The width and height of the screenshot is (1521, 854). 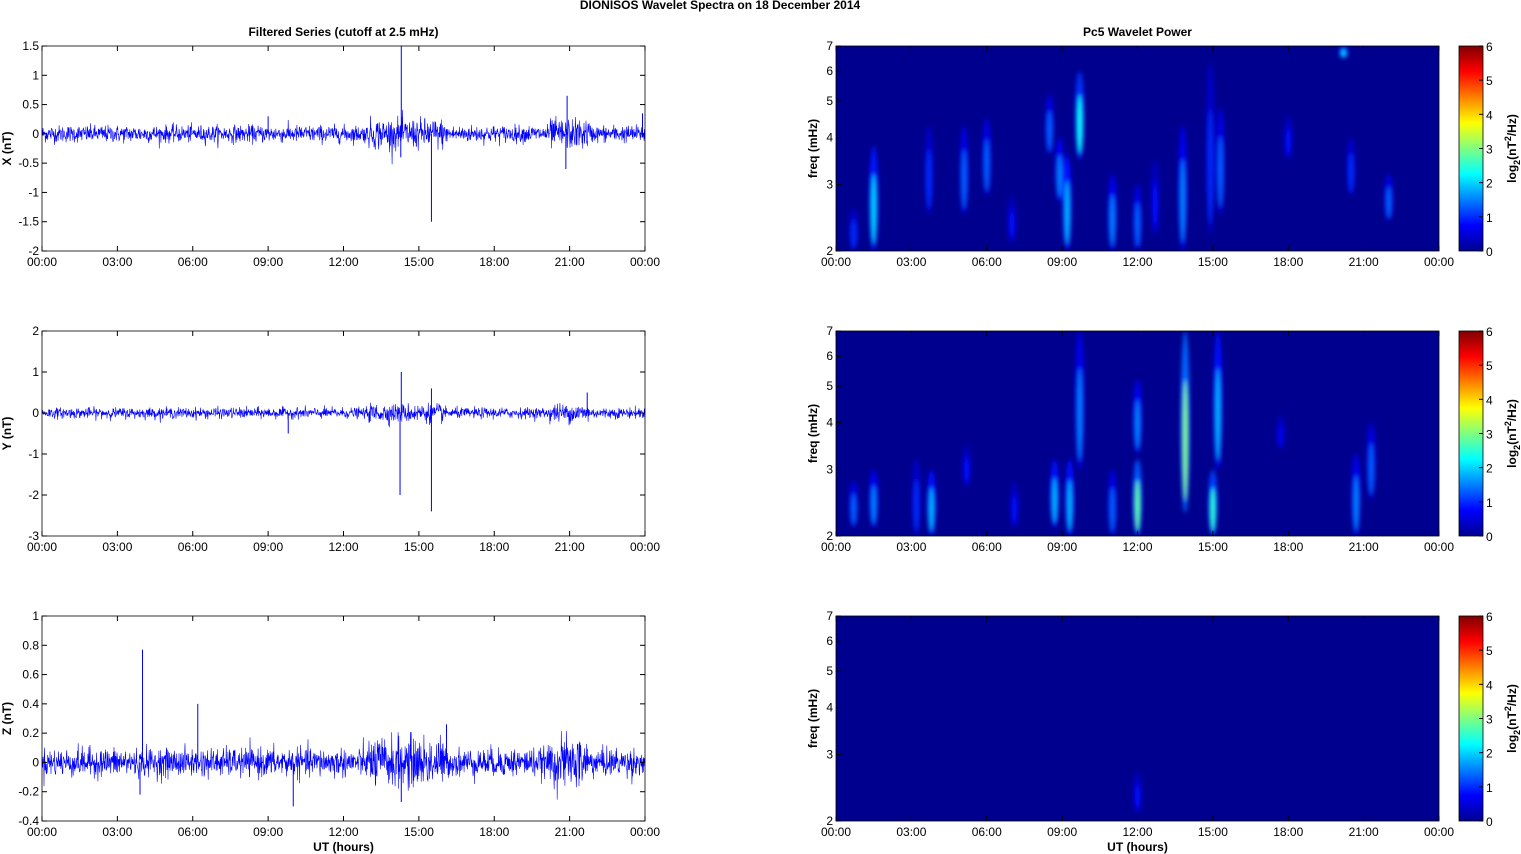 I want to click on y-tick-label: 5, so click(x=829, y=386).